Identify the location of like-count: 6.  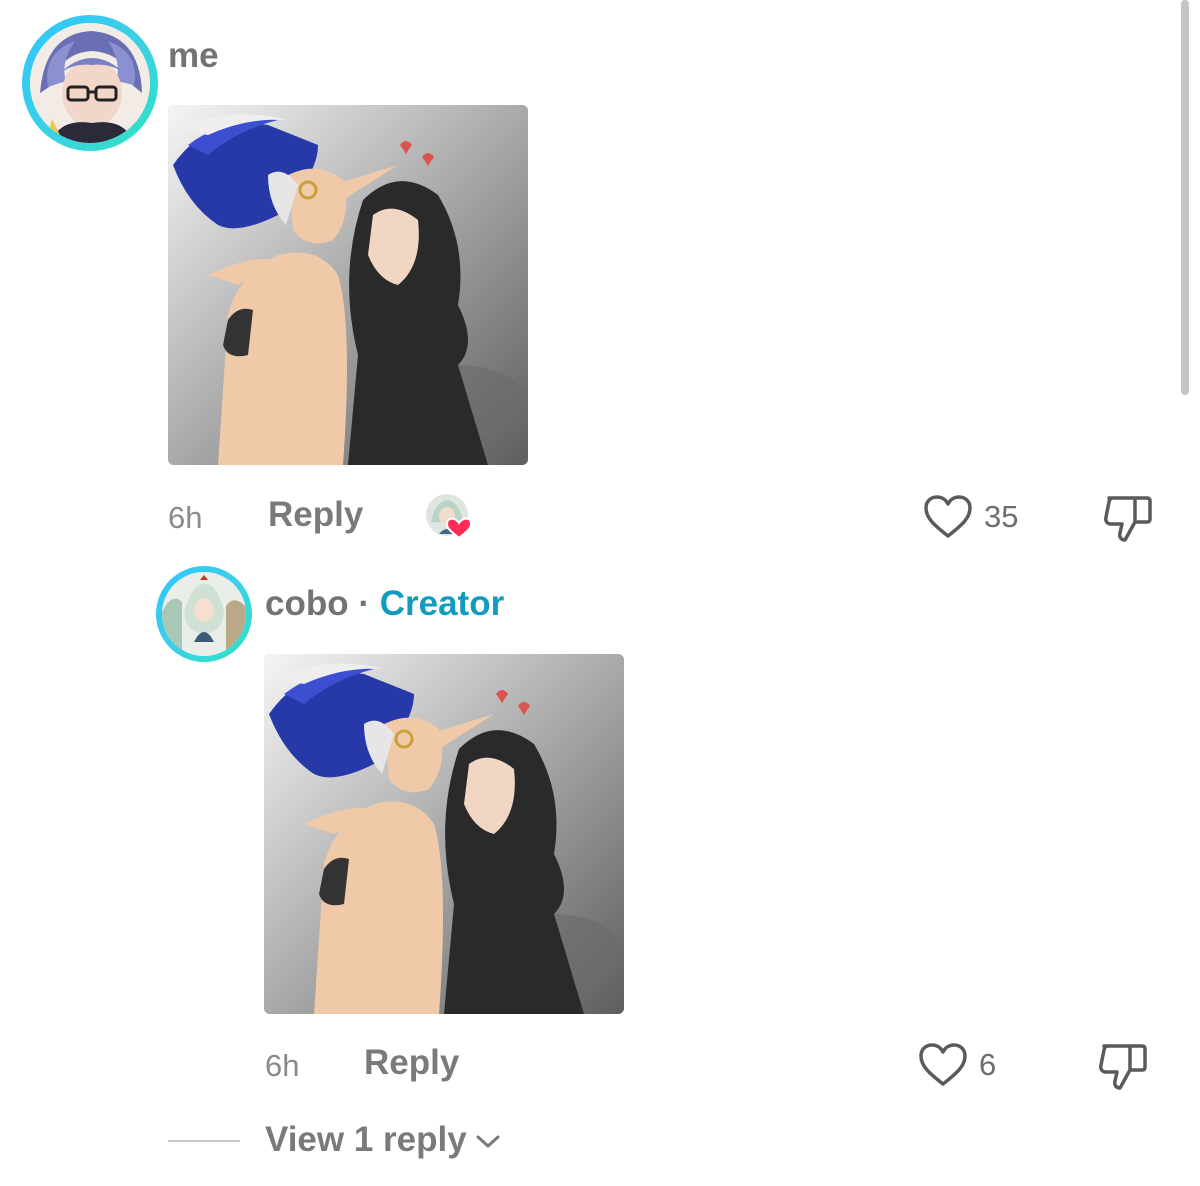
(988, 1064).